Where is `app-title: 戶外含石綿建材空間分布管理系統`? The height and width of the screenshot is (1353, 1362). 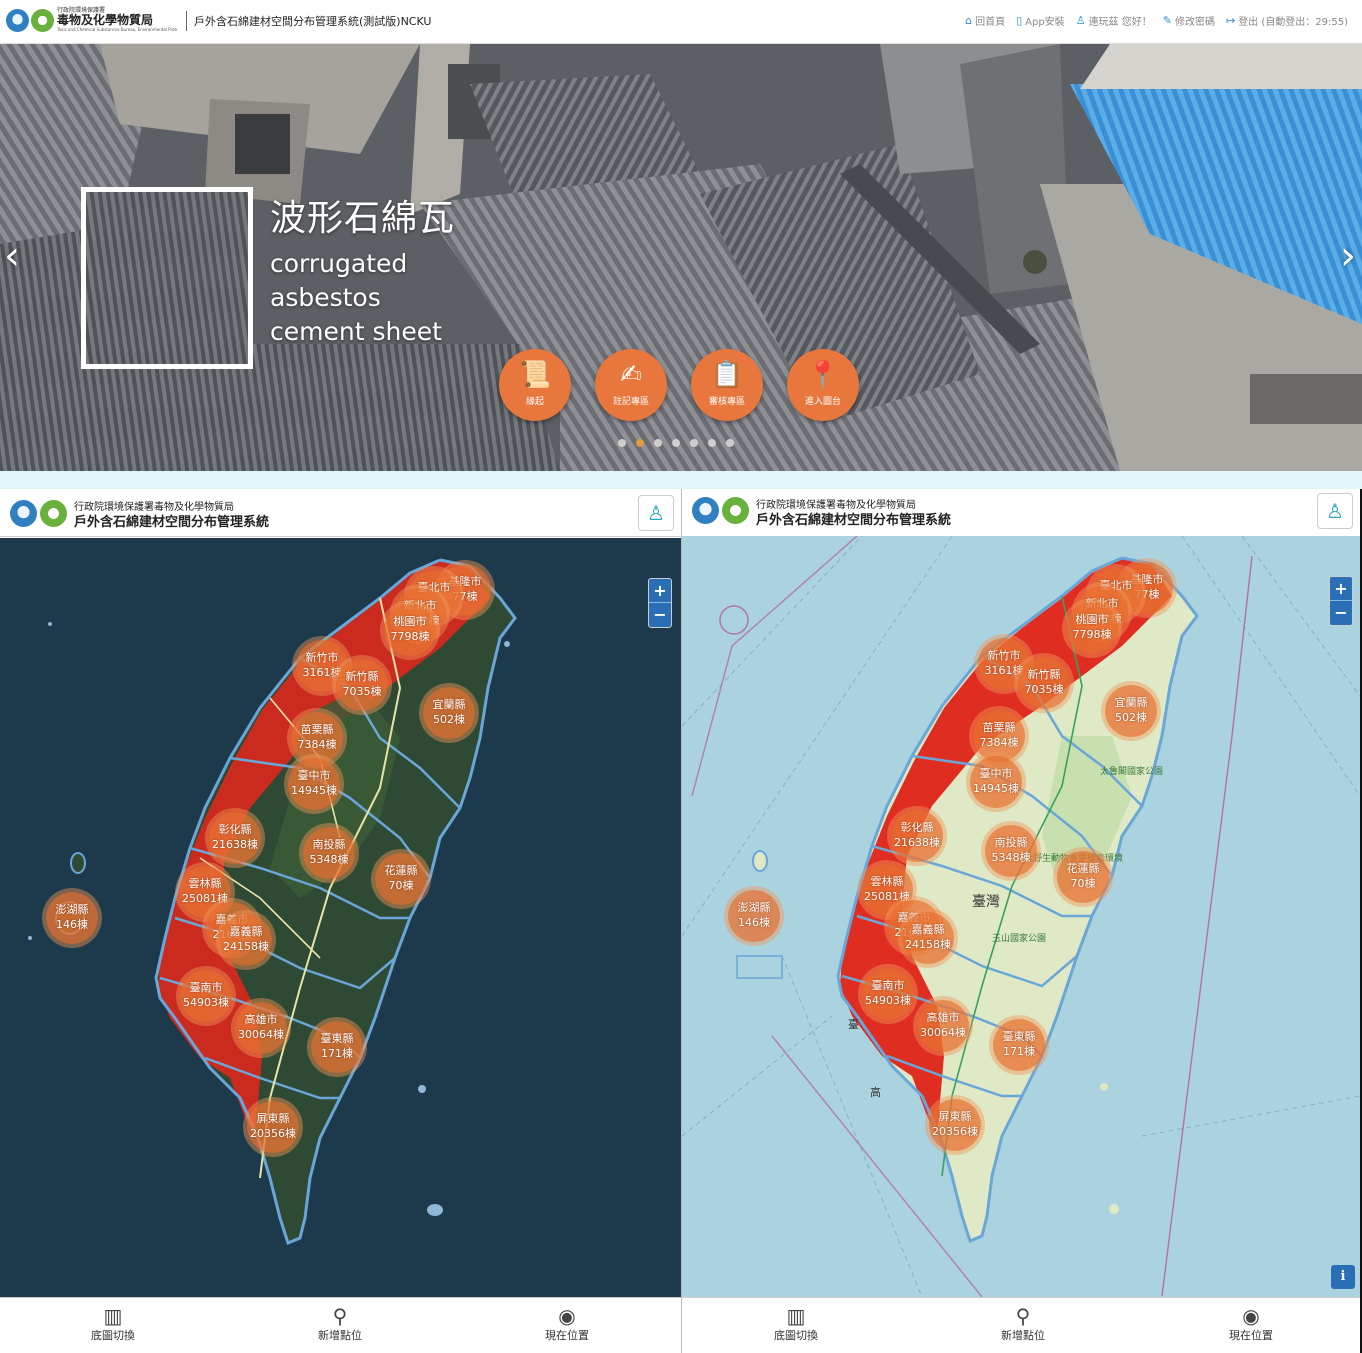
app-title: 戶外含石綿建材空間分布管理系統 is located at coordinates (172, 522).